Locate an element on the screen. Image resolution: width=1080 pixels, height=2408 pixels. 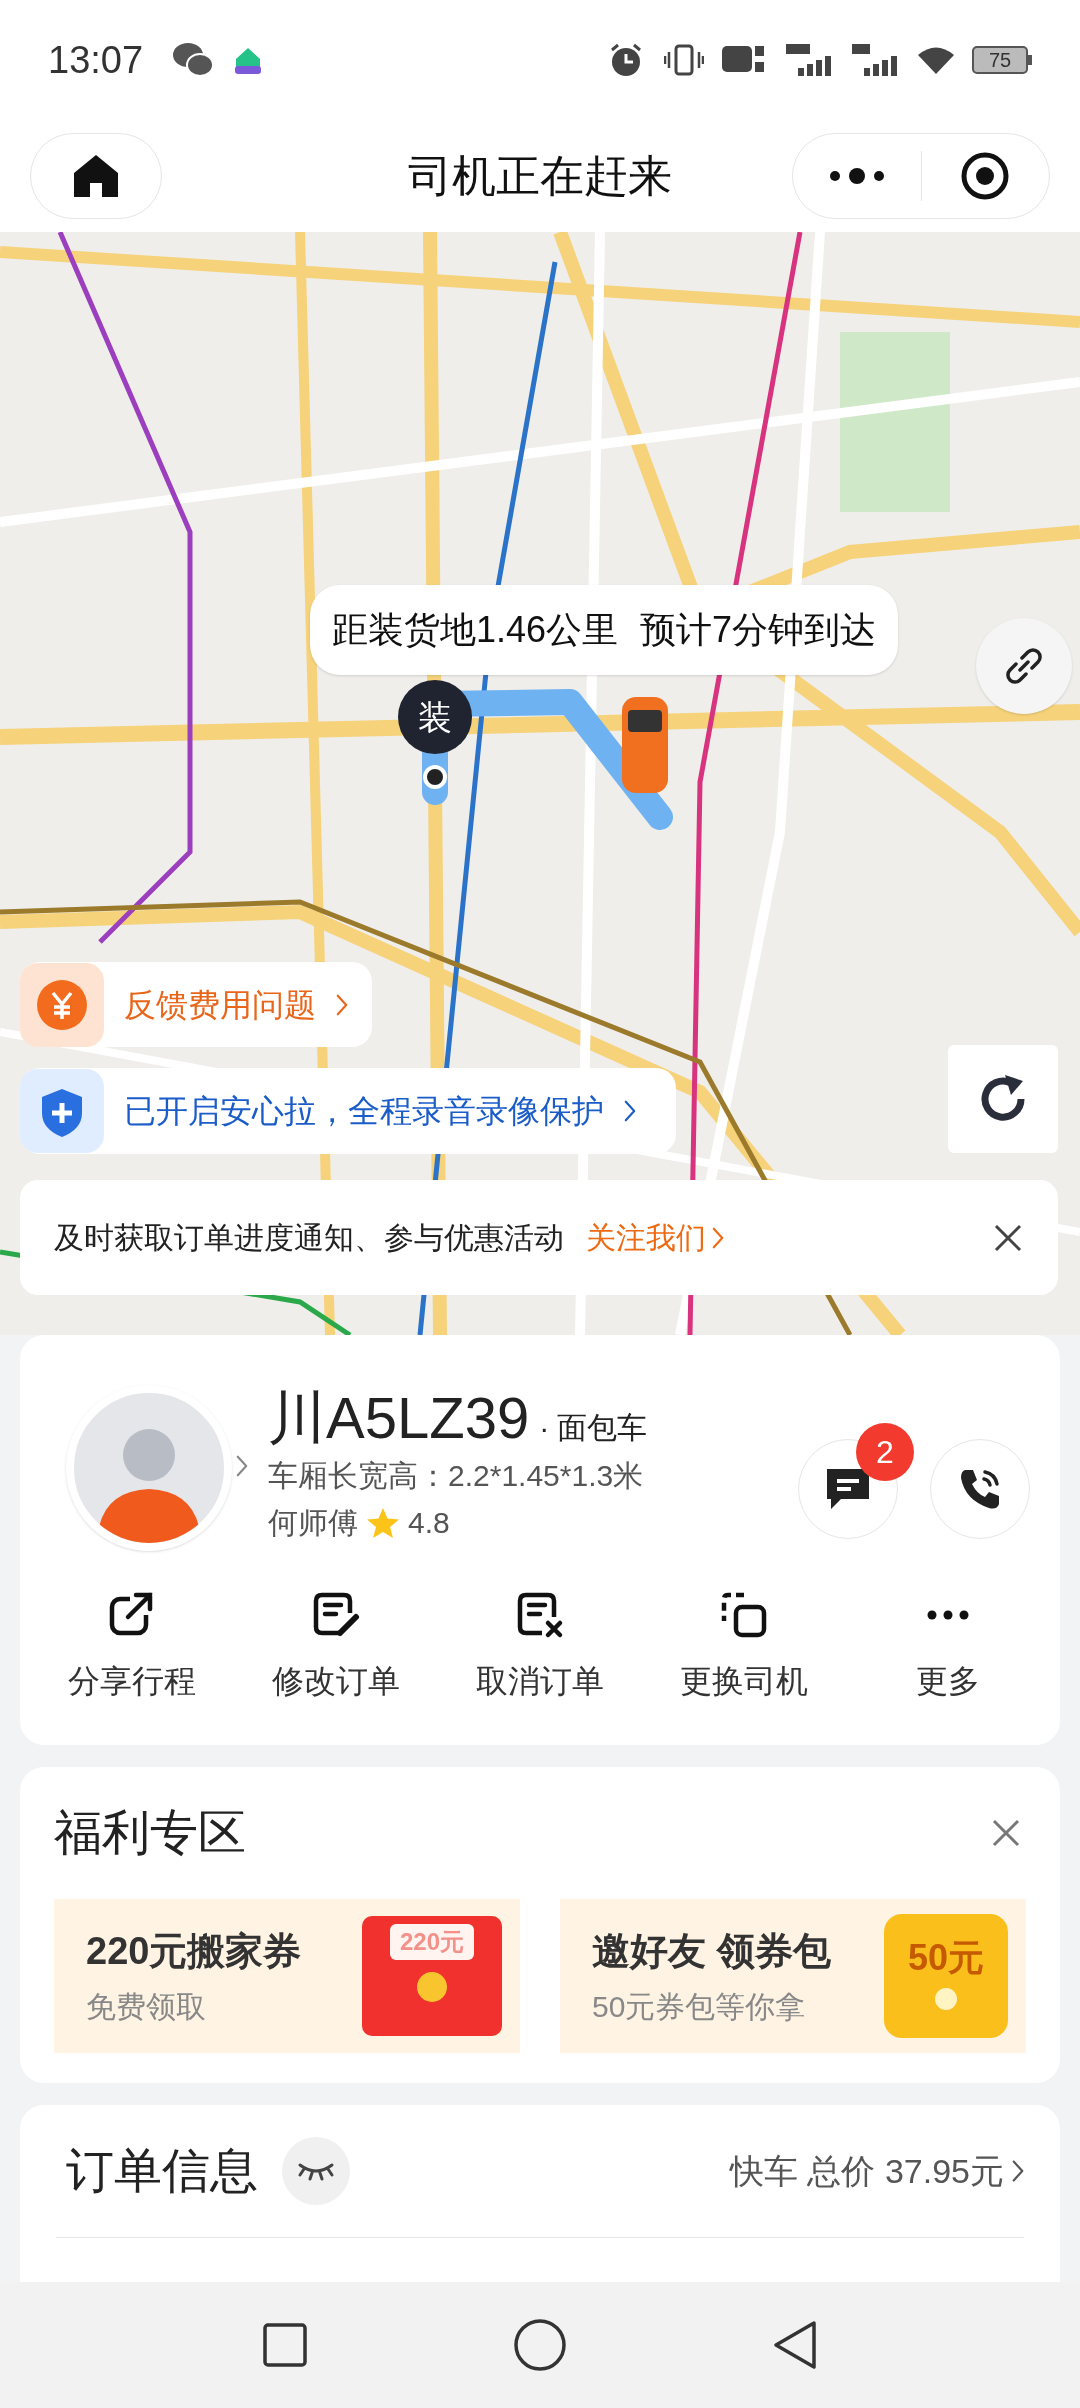
recents-button is located at coordinates (285, 2345).